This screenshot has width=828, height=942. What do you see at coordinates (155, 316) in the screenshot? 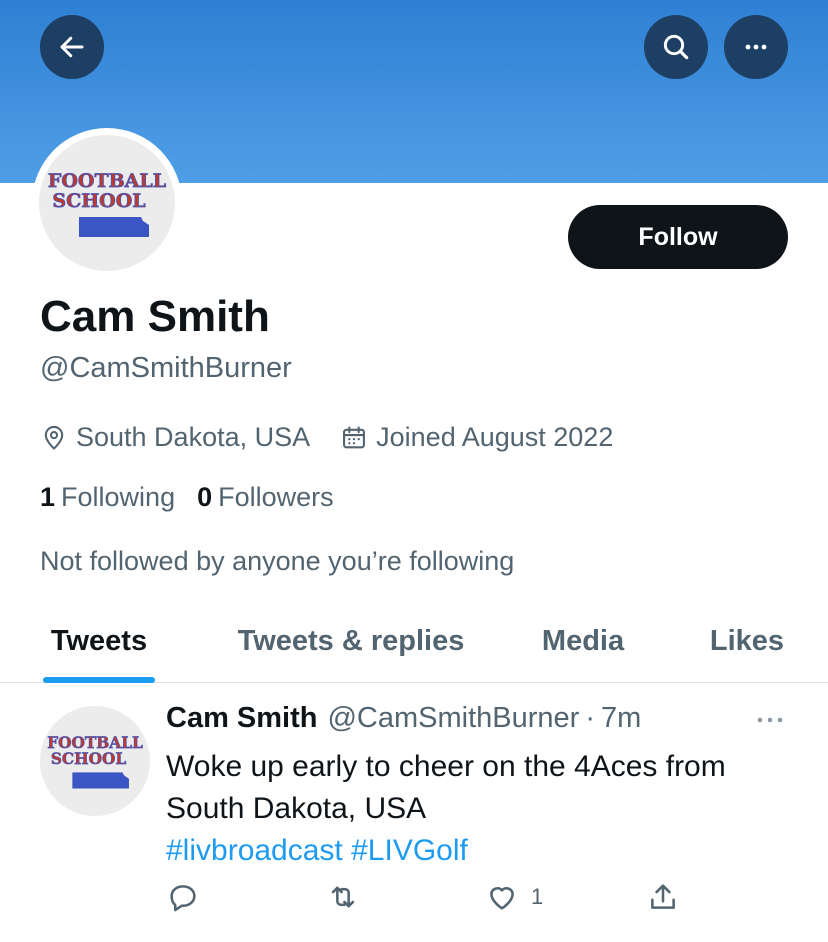
I see `profile-display-name: Cam Smith` at bounding box center [155, 316].